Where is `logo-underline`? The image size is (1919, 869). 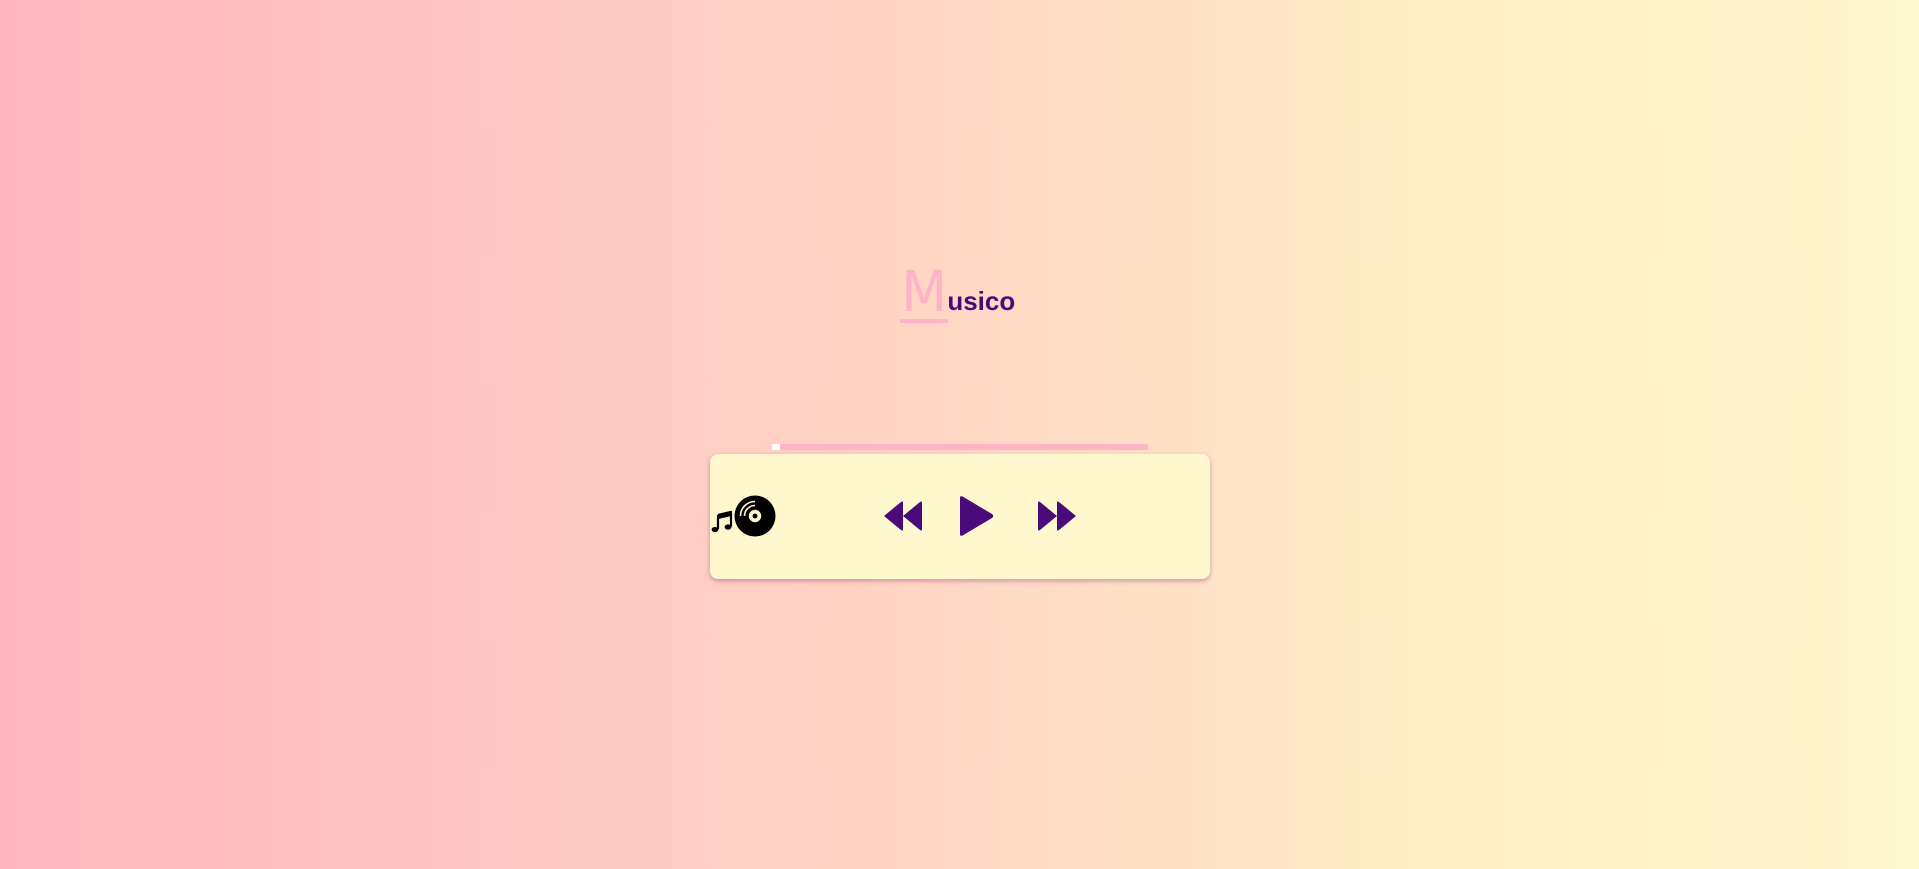 logo-underline is located at coordinates (924, 321).